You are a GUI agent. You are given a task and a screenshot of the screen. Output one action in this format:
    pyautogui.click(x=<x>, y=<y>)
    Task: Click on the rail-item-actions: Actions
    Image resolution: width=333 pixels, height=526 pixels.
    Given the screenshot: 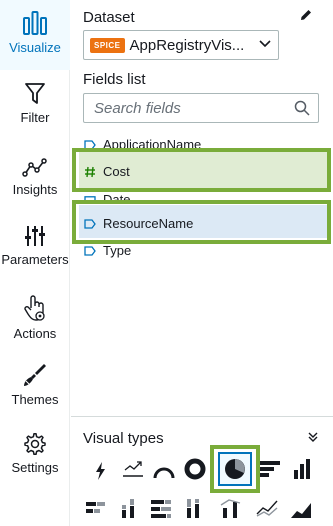 What is the action you would take?
    pyautogui.click(x=35, y=317)
    